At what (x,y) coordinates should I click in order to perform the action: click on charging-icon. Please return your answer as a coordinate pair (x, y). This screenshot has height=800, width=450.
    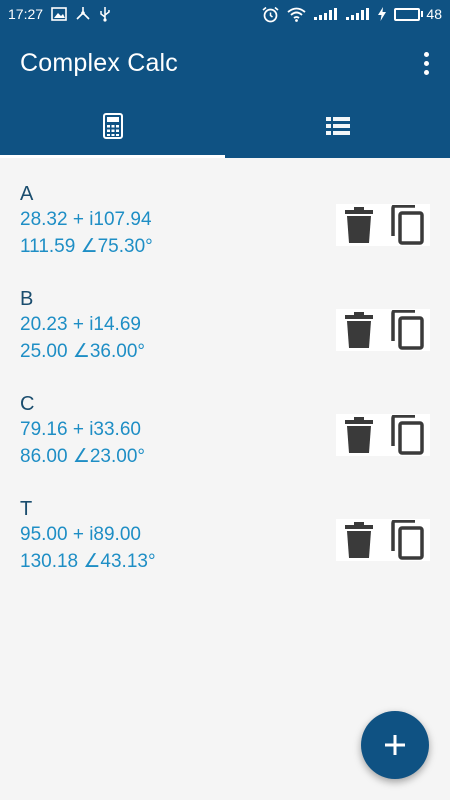
    Looking at the image, I should click on (382, 14).